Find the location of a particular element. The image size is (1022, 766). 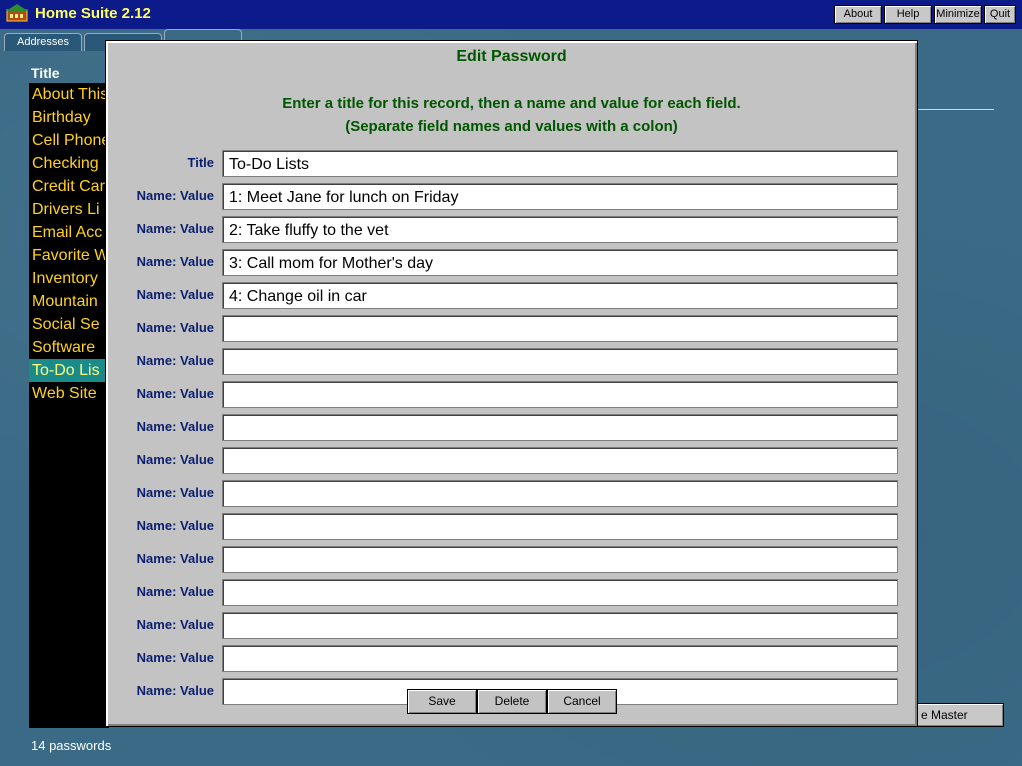

list-item: Social Se is located at coordinates (69, 324).